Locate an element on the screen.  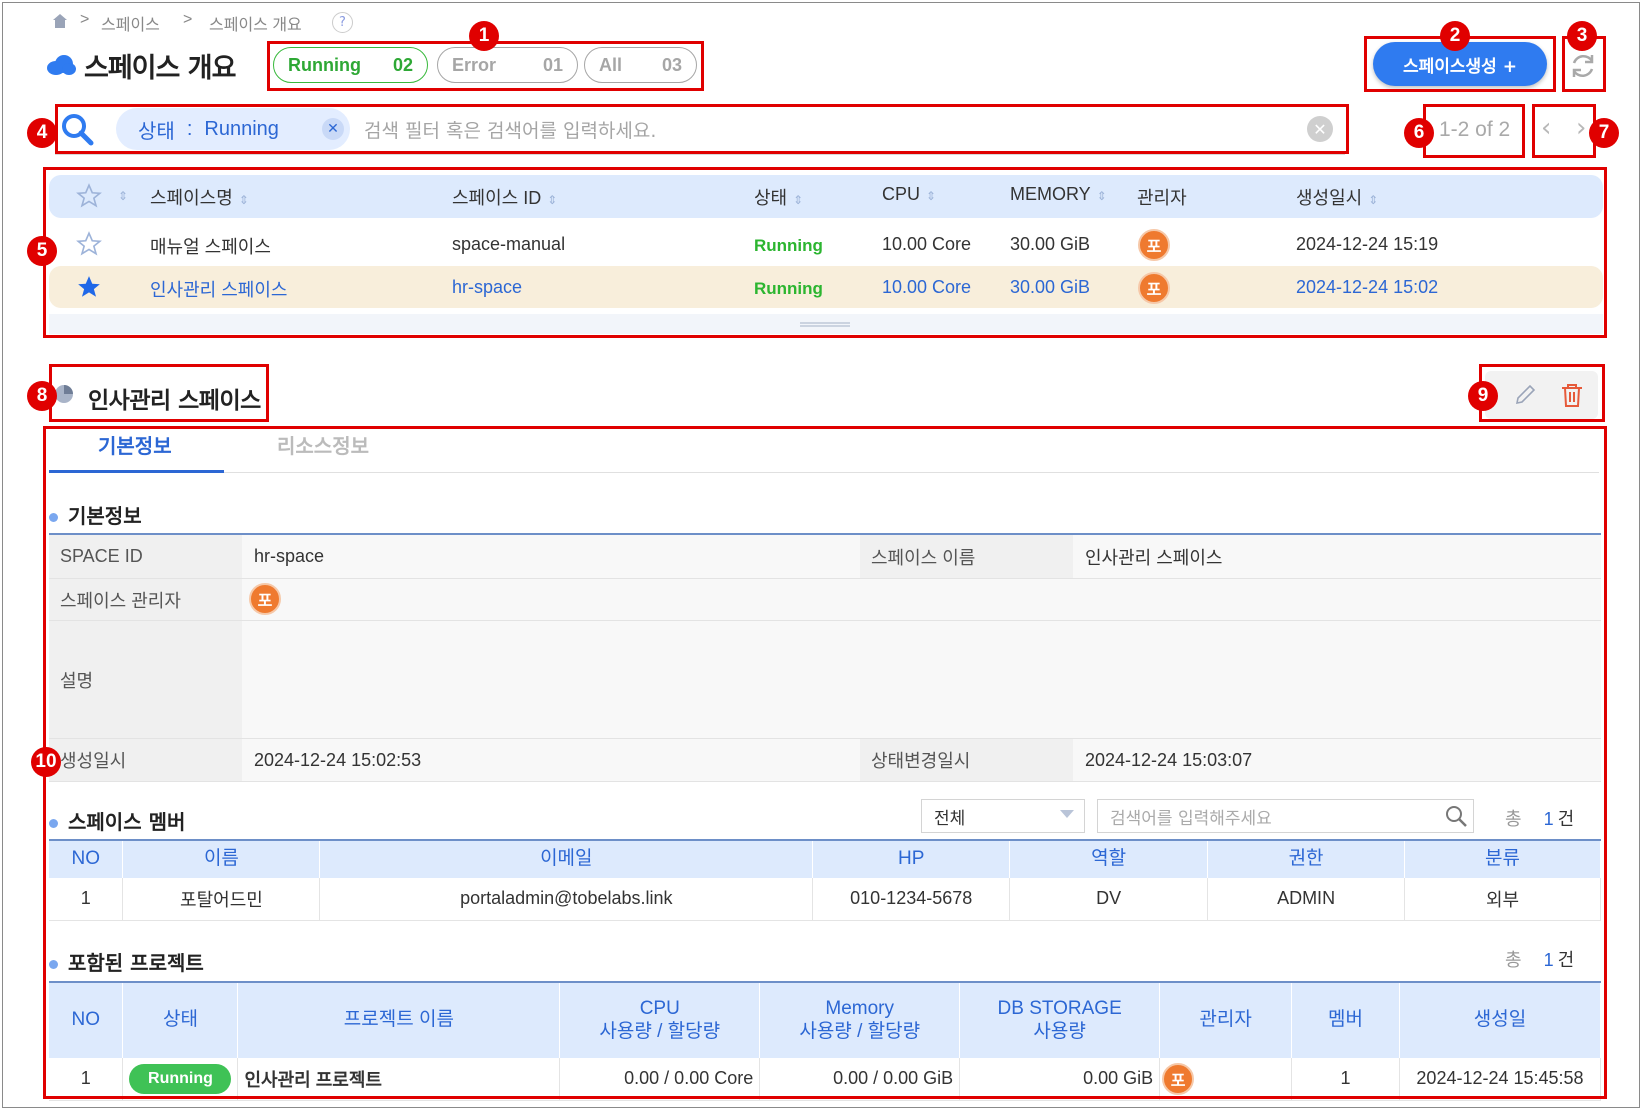
help-icon: ? is located at coordinates (342, 22).